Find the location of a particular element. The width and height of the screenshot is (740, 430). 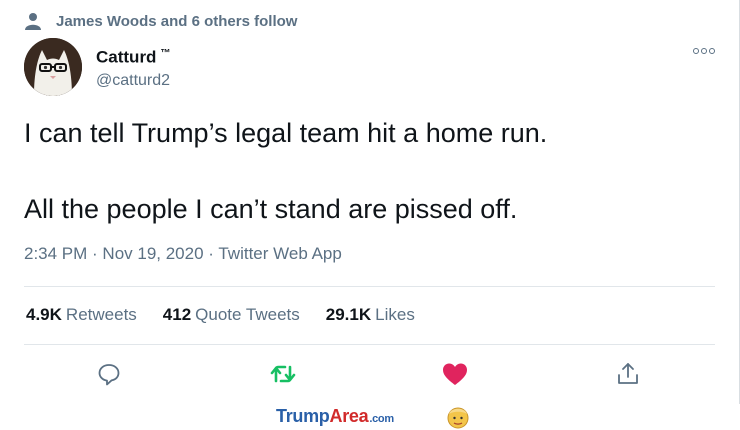

author-name: Catturd is located at coordinates (126, 57).